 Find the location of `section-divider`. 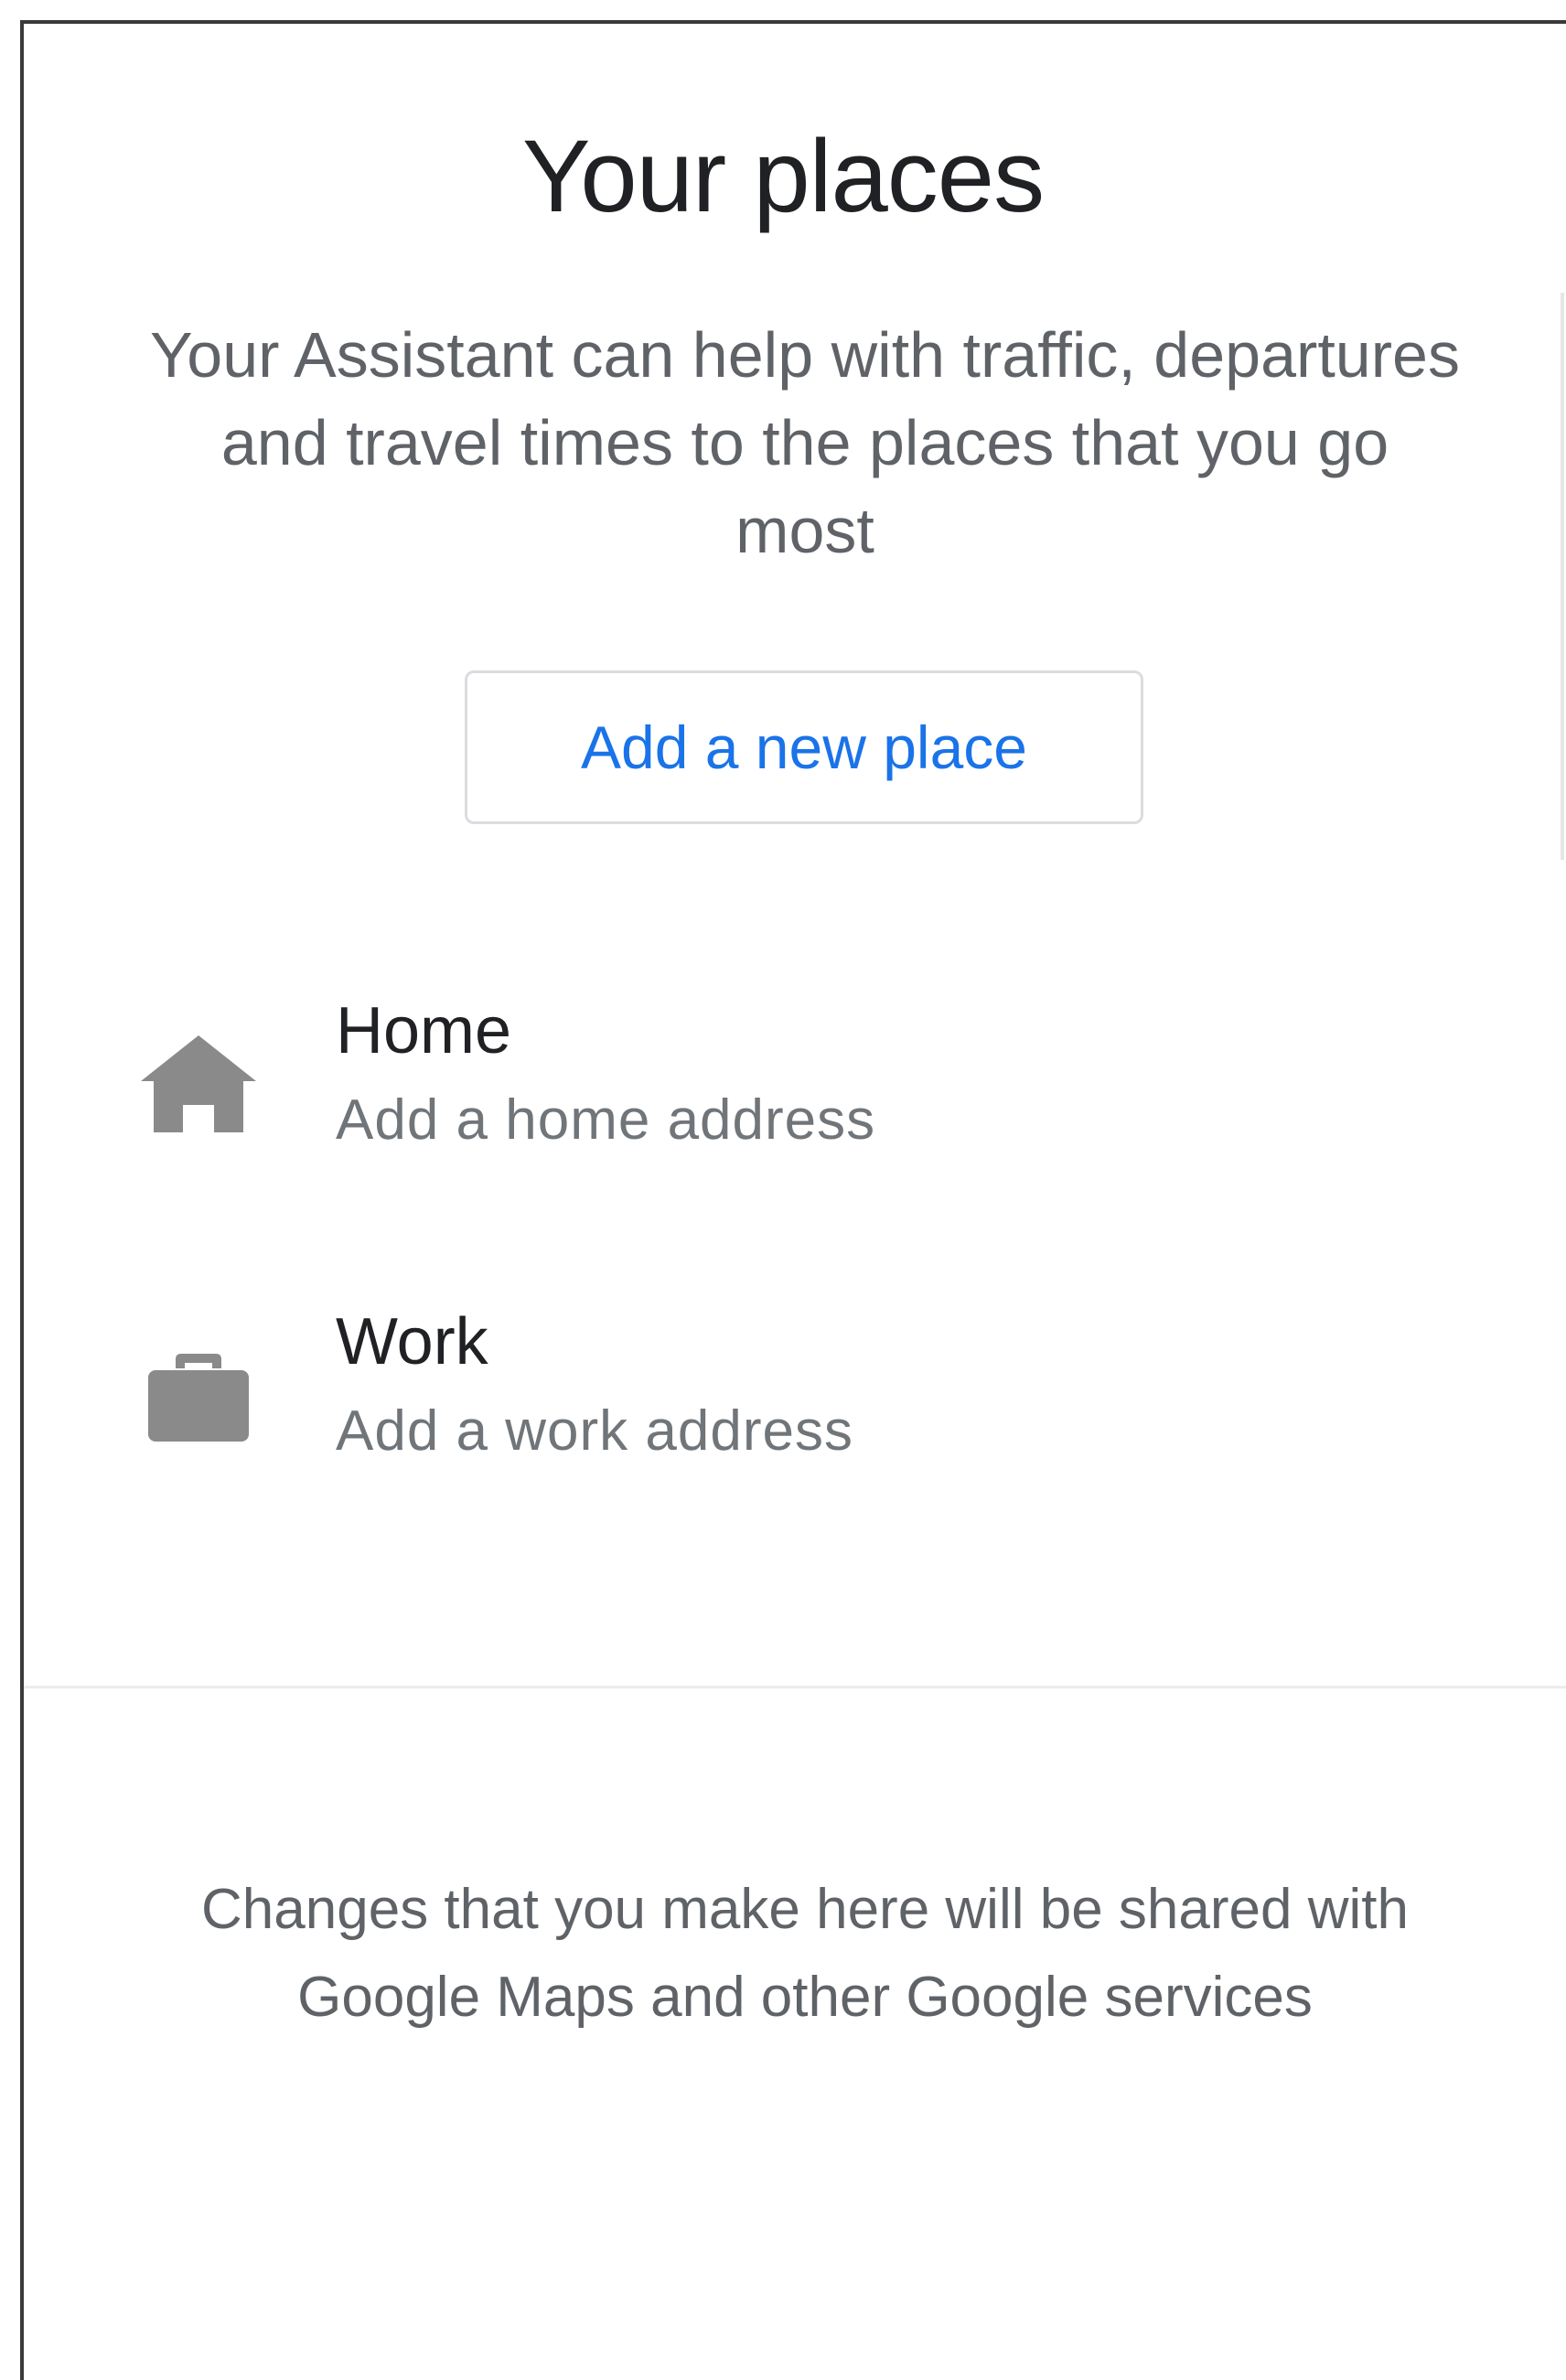

section-divider is located at coordinates (795, 1687).